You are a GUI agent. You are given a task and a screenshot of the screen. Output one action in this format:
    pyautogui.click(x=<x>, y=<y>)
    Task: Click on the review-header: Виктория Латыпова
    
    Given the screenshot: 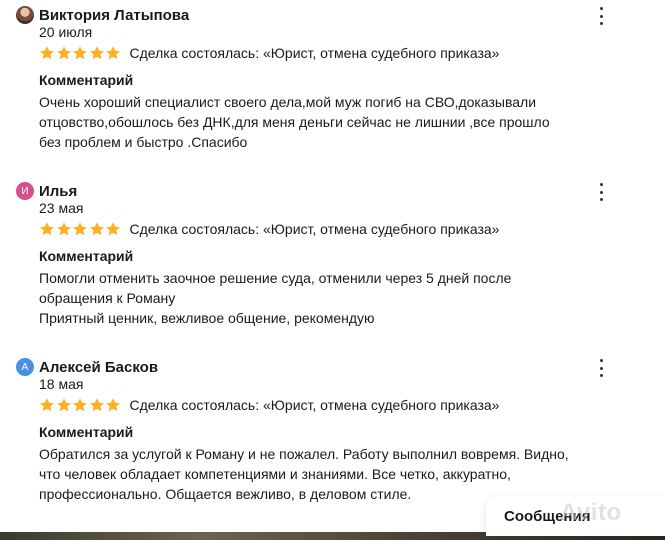 What is the action you would take?
    pyautogui.click(x=102, y=15)
    